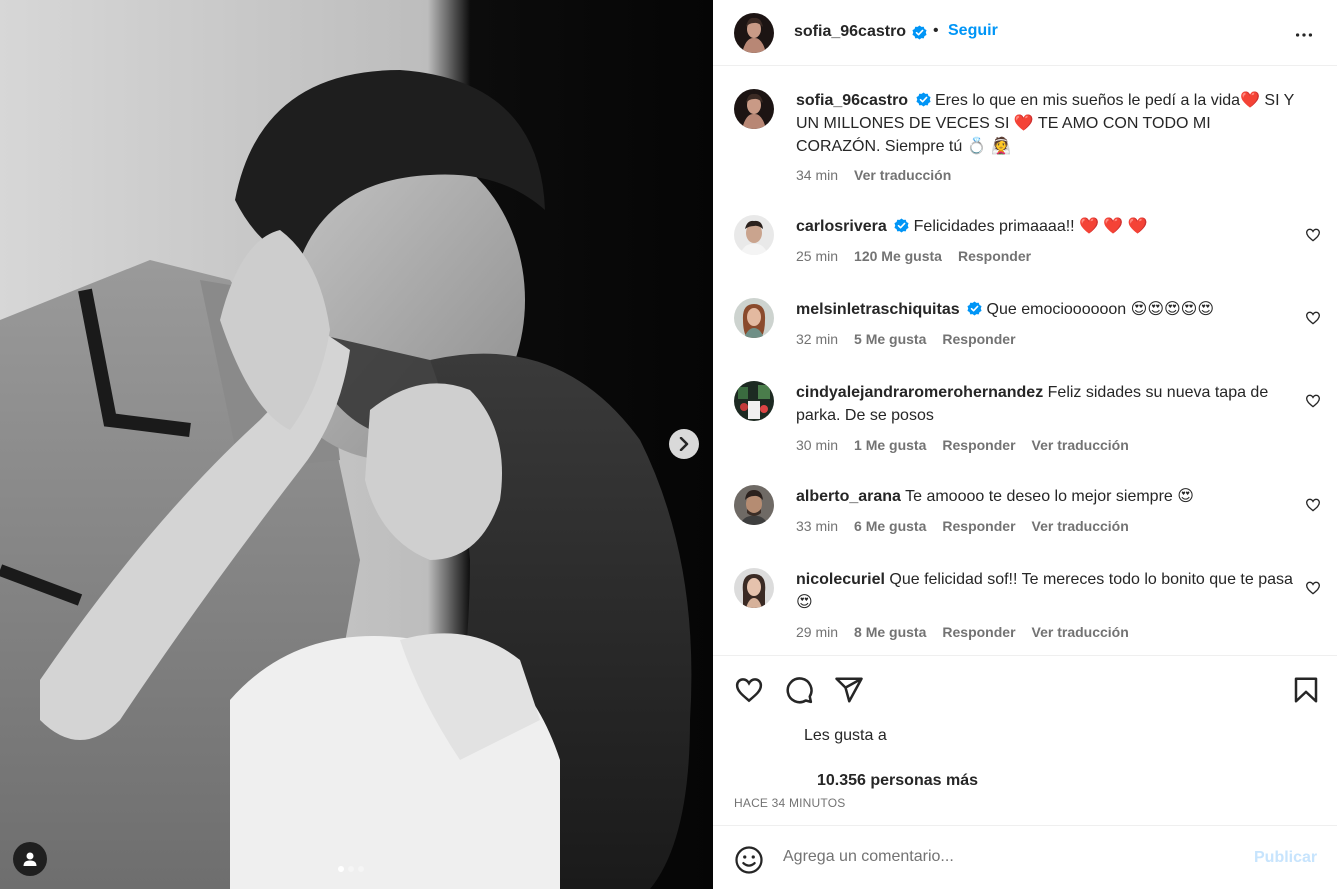 This screenshot has height=889, width=1337. I want to click on caption-time: 34 min, so click(817, 175).